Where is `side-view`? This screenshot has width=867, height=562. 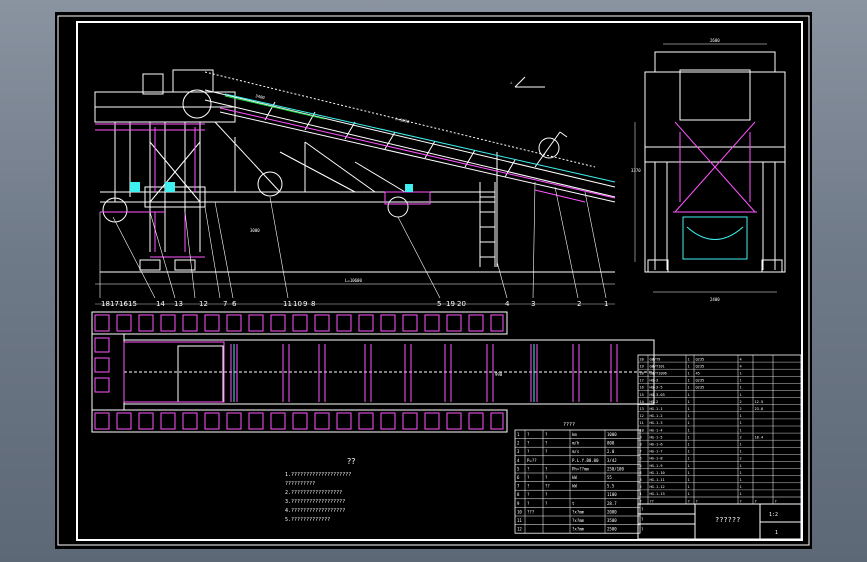 side-view is located at coordinates (710, 168).